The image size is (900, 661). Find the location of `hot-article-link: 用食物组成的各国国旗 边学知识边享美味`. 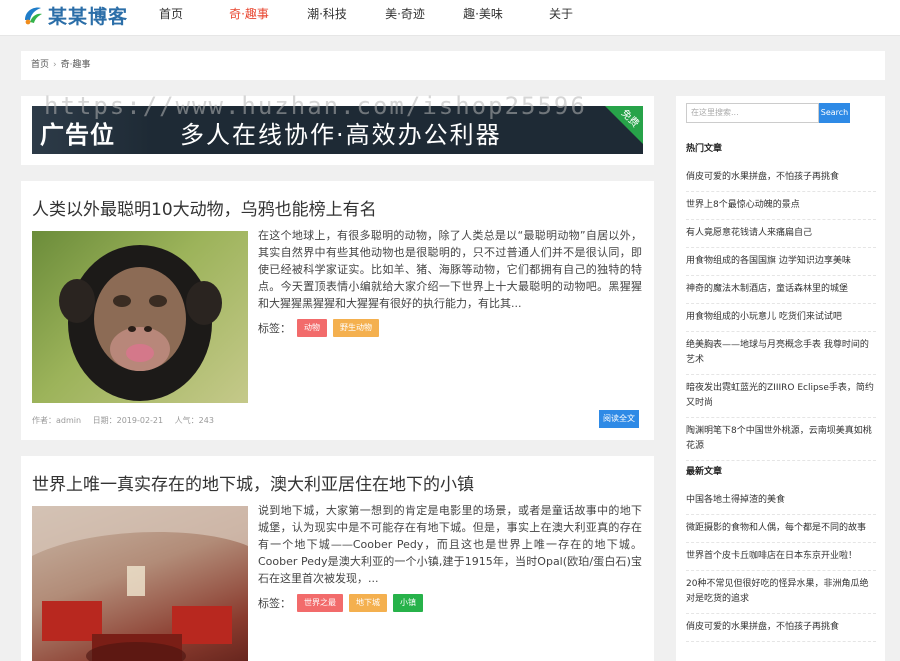

hot-article-link: 用食物组成的各国国旗 边学知识边享美味 is located at coordinates (781, 262).